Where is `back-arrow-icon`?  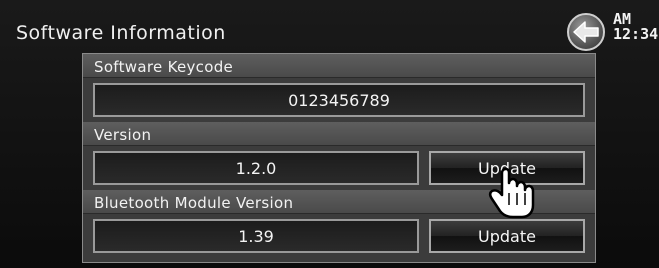 back-arrow-icon is located at coordinates (586, 32).